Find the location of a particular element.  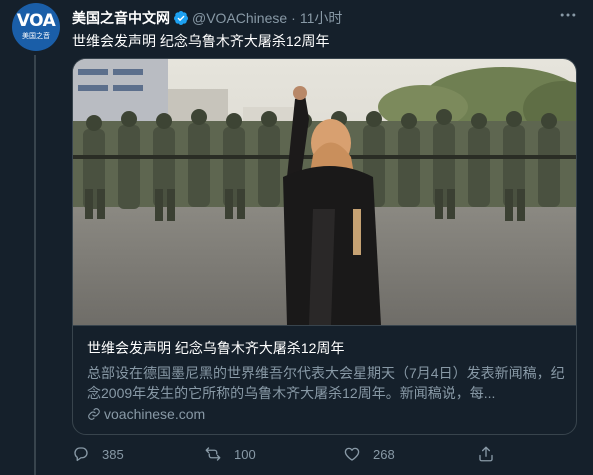

tweet-actions: 385 100 268 is located at coordinates (297, 457).